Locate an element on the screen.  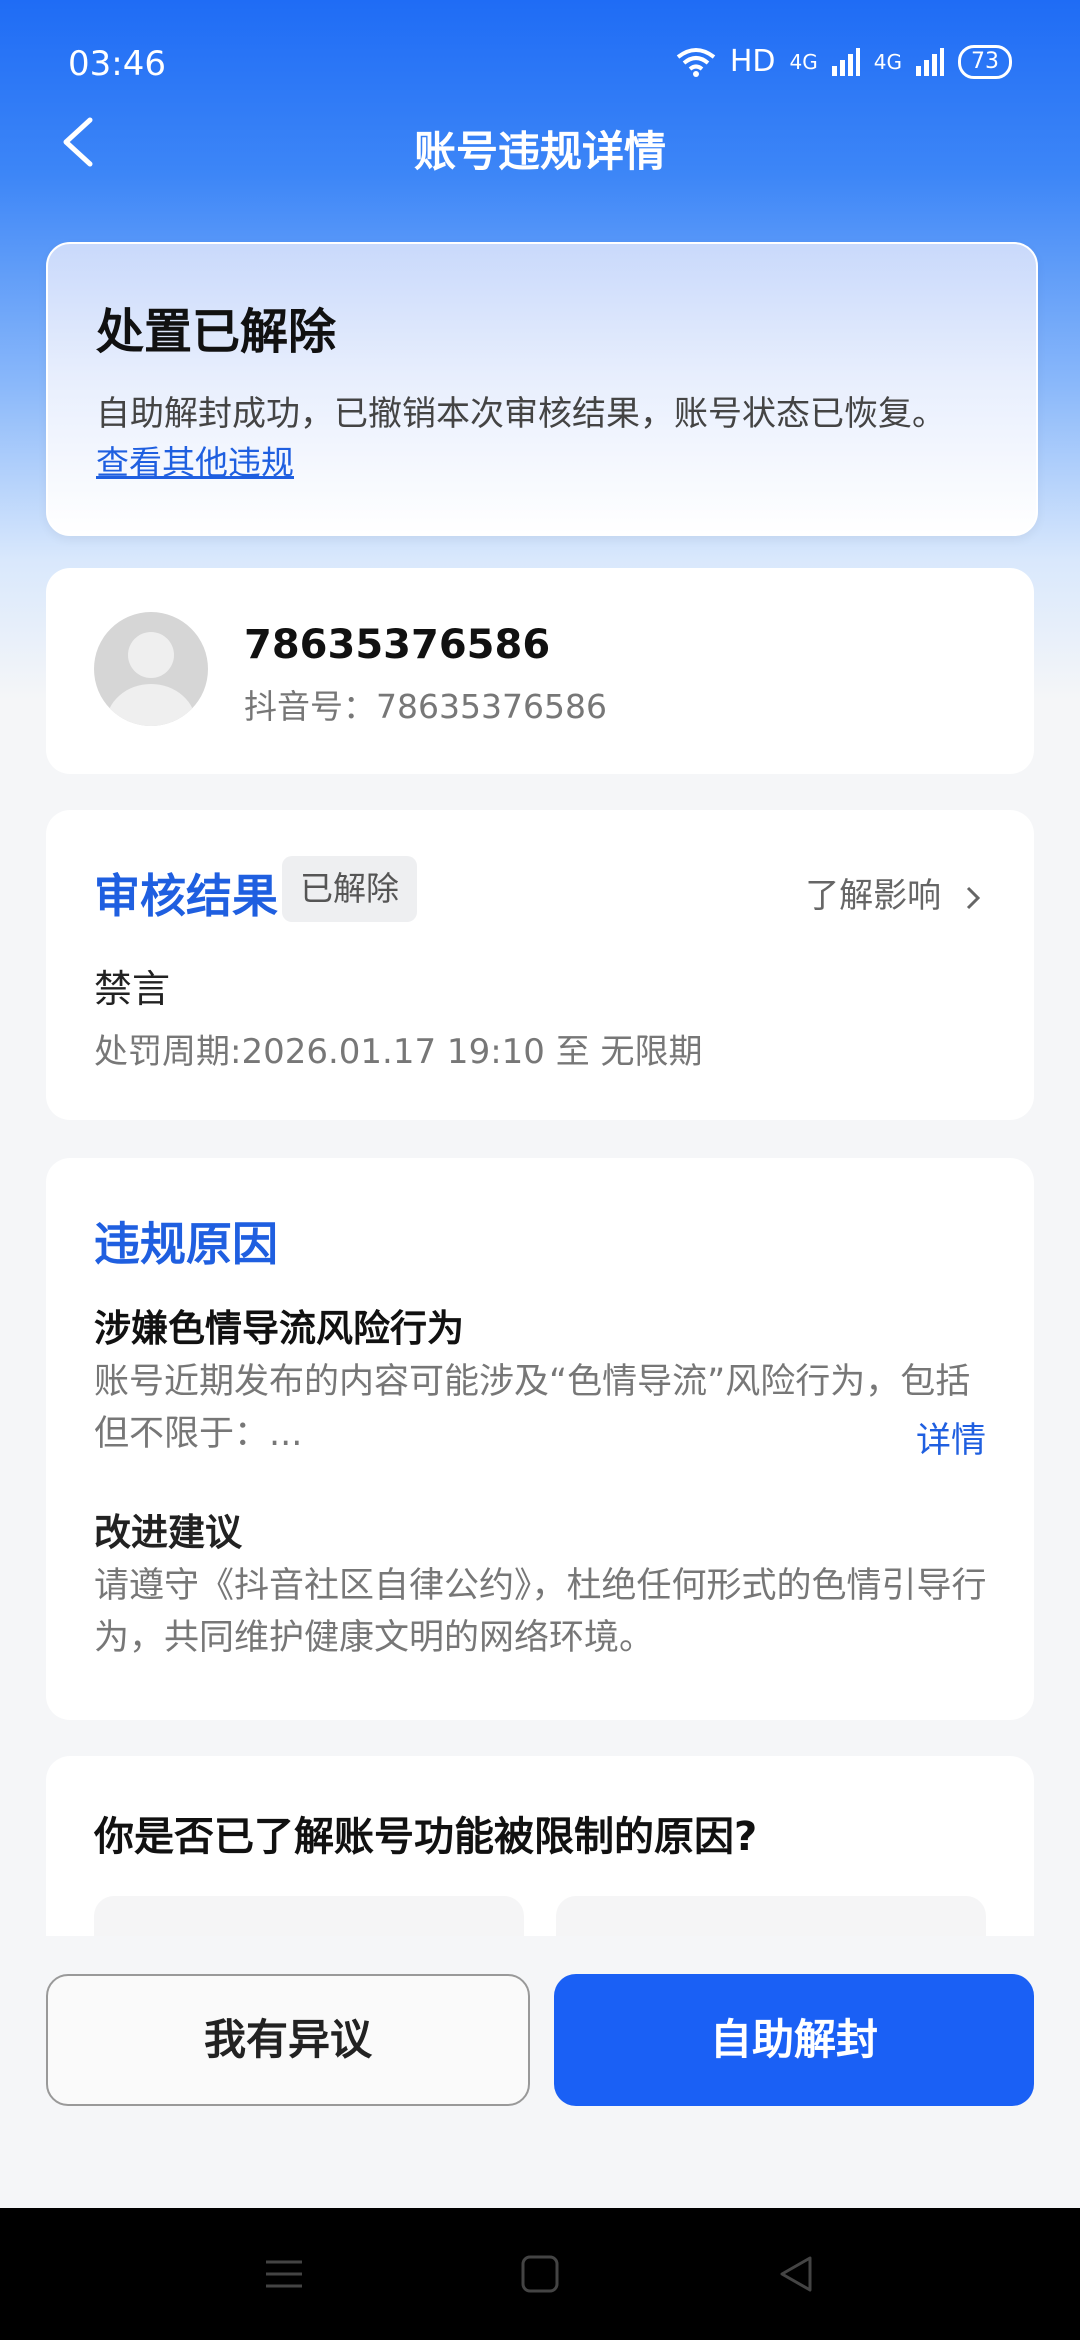
violation-reason-title: 违规原因 is located at coordinates (186, 1244).